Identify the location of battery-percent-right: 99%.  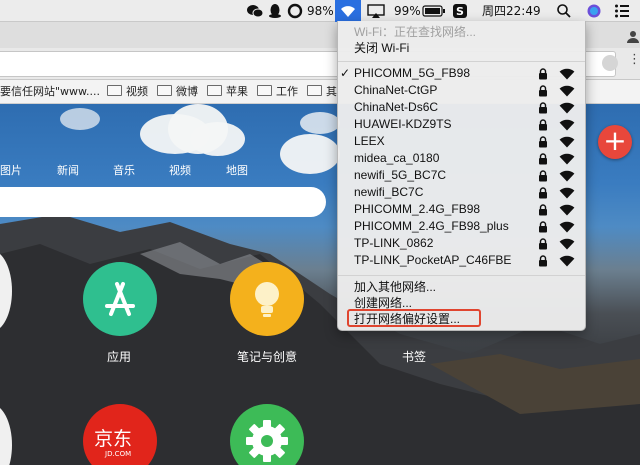
(407, 11).